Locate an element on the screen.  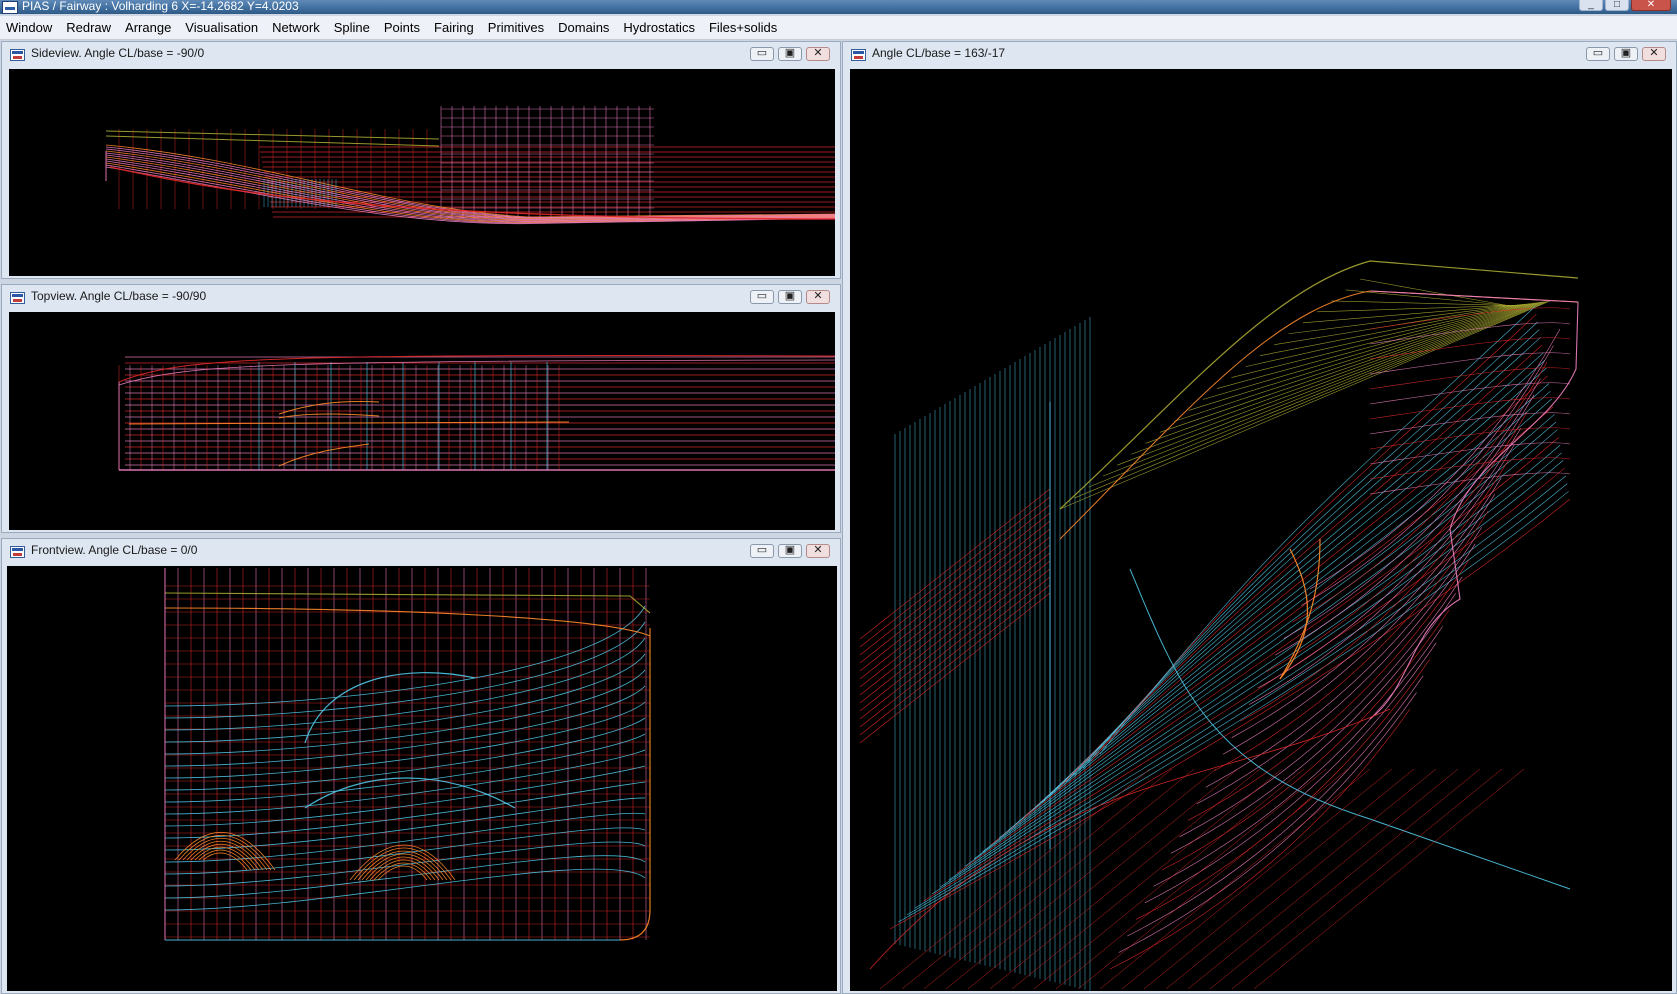
menu-visualisation: Visualisation is located at coordinates (221, 27).